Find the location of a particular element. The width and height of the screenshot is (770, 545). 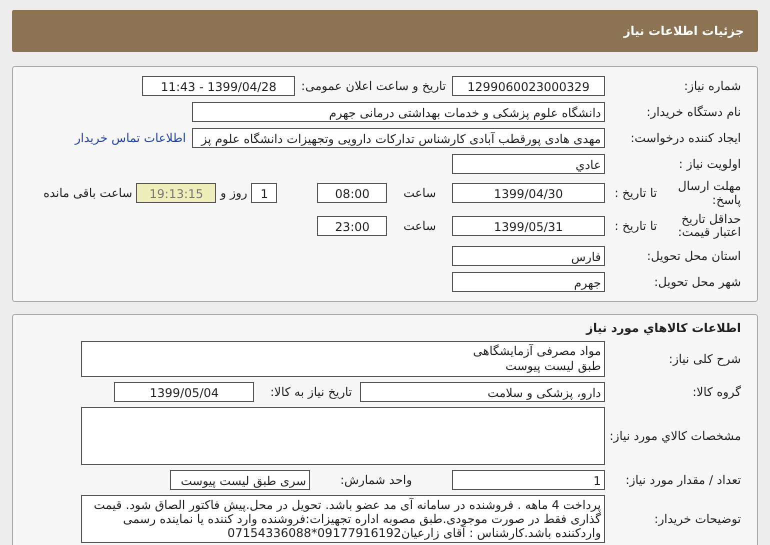

buyer-notes-field: پرداخت 4 ماهه . فروشنده در سامانه آی مد عضو باشد. تحویل در محل.پیش فاکتور الصاق شود. قیمت گذاری فقط در صورت موجودی.طبق مصوبه اداره تجهیزات:فروشنده وارد کننده یا نماینده رسمی واردکننده باشد.کارشناس : آقای زارعیان09177916192*07154336088 is located at coordinates (343, 519).